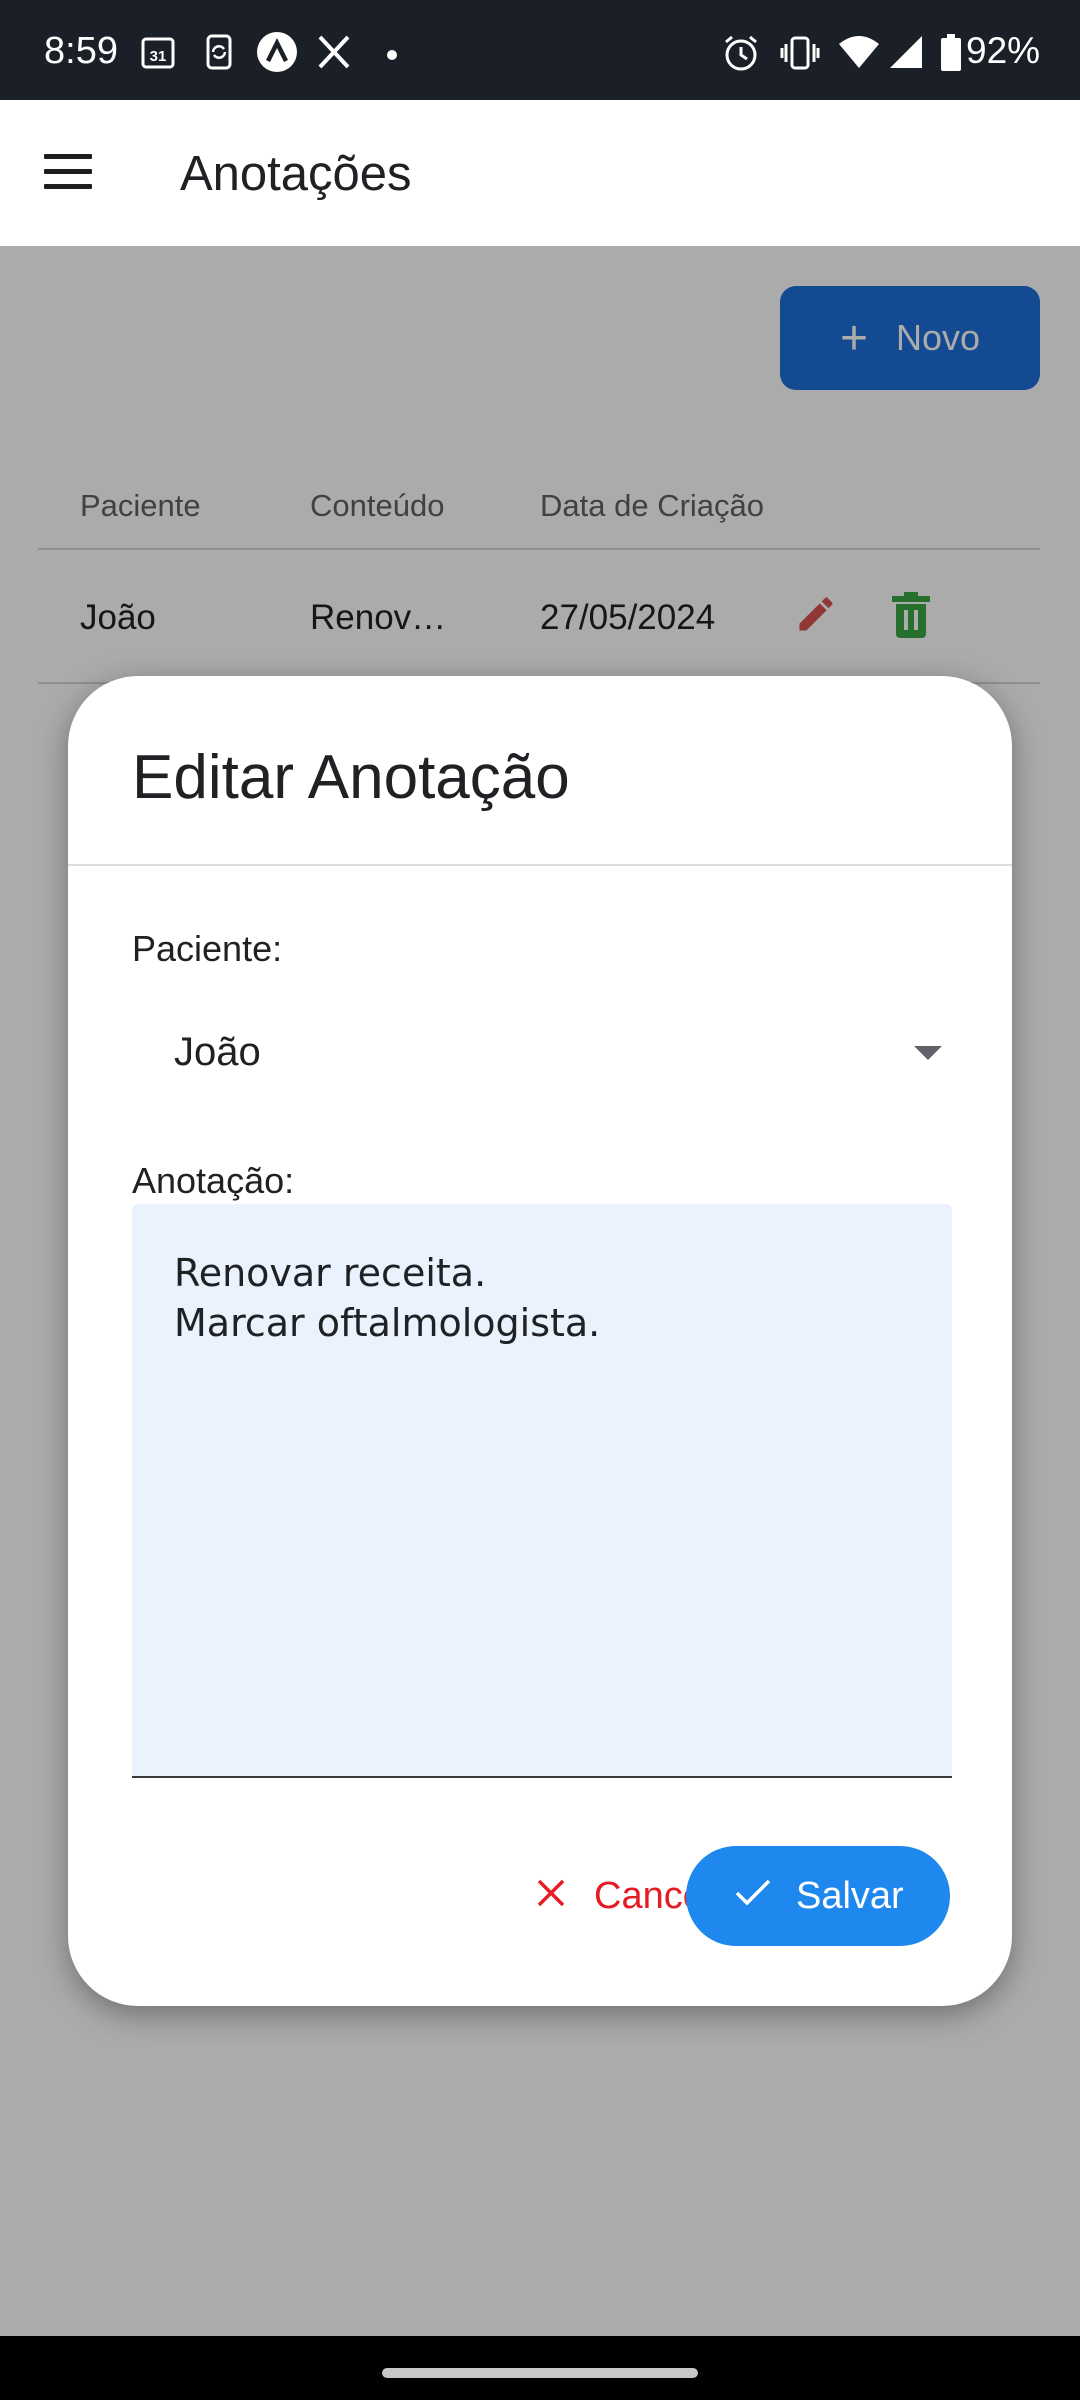 This screenshot has height=2400, width=1080. I want to click on navigation-bar, so click(540, 2368).